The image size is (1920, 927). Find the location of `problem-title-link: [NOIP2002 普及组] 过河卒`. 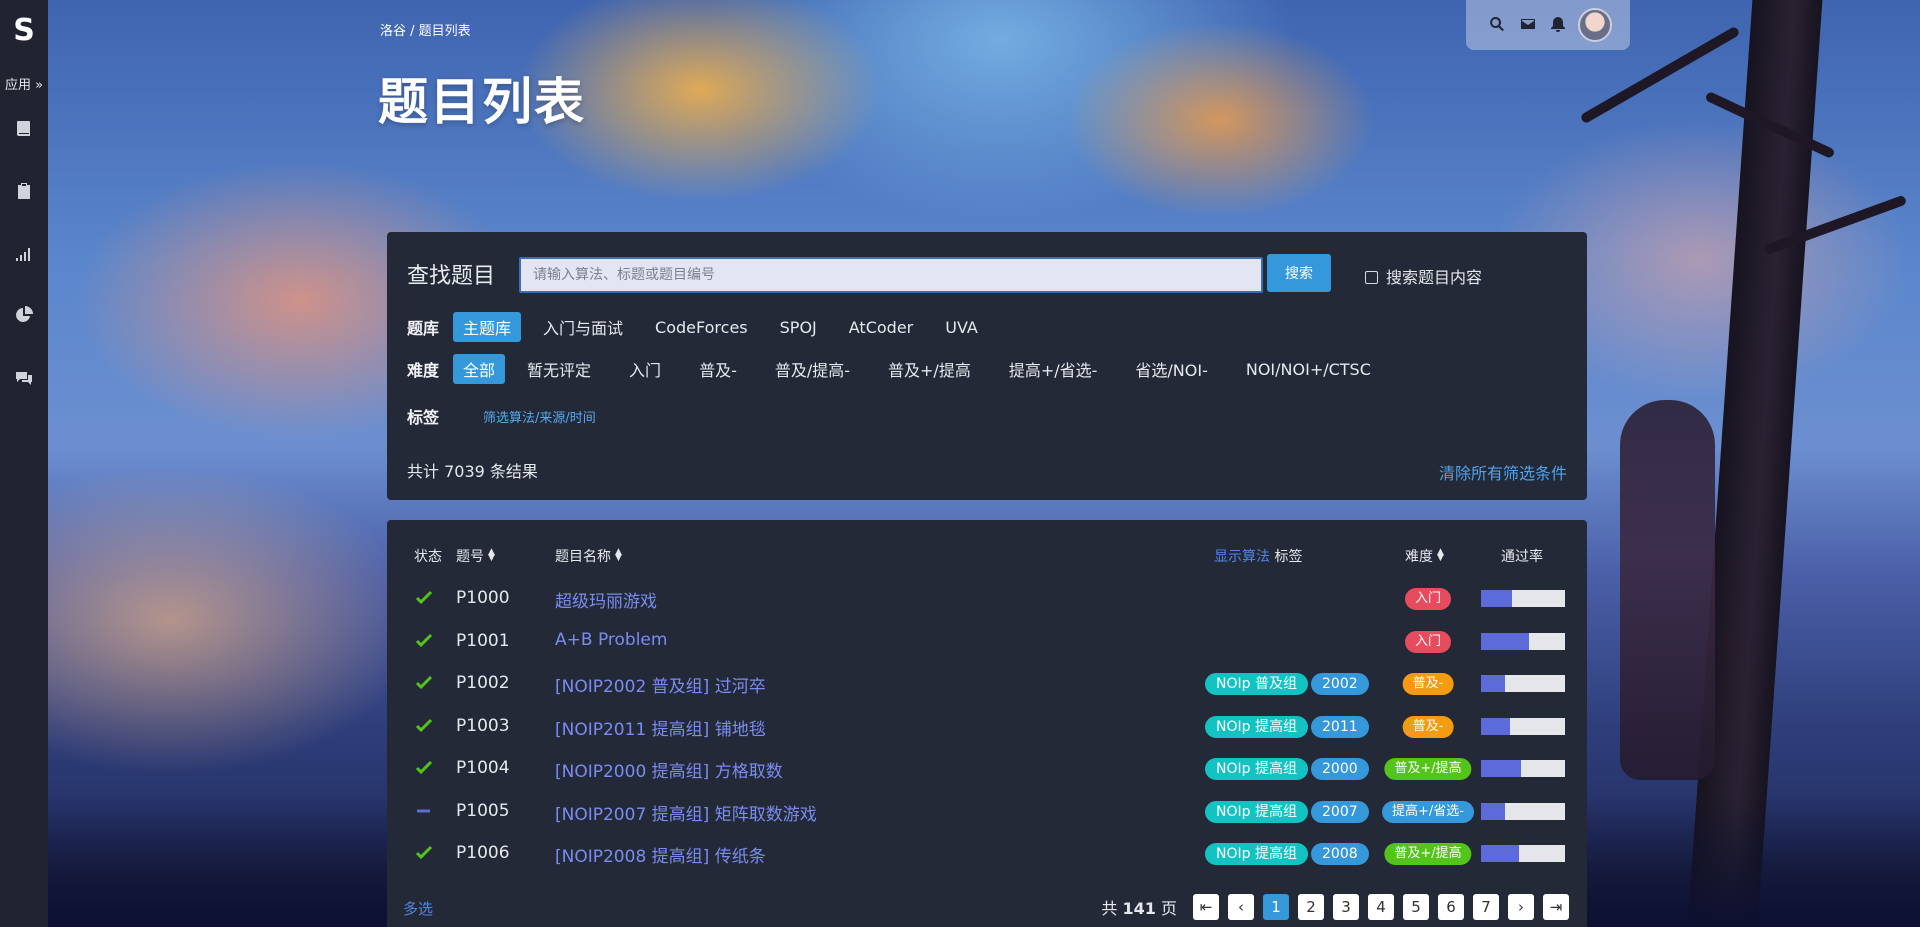

problem-title-link: [NOIP2002 普及组] 过河卒 is located at coordinates (660, 684).